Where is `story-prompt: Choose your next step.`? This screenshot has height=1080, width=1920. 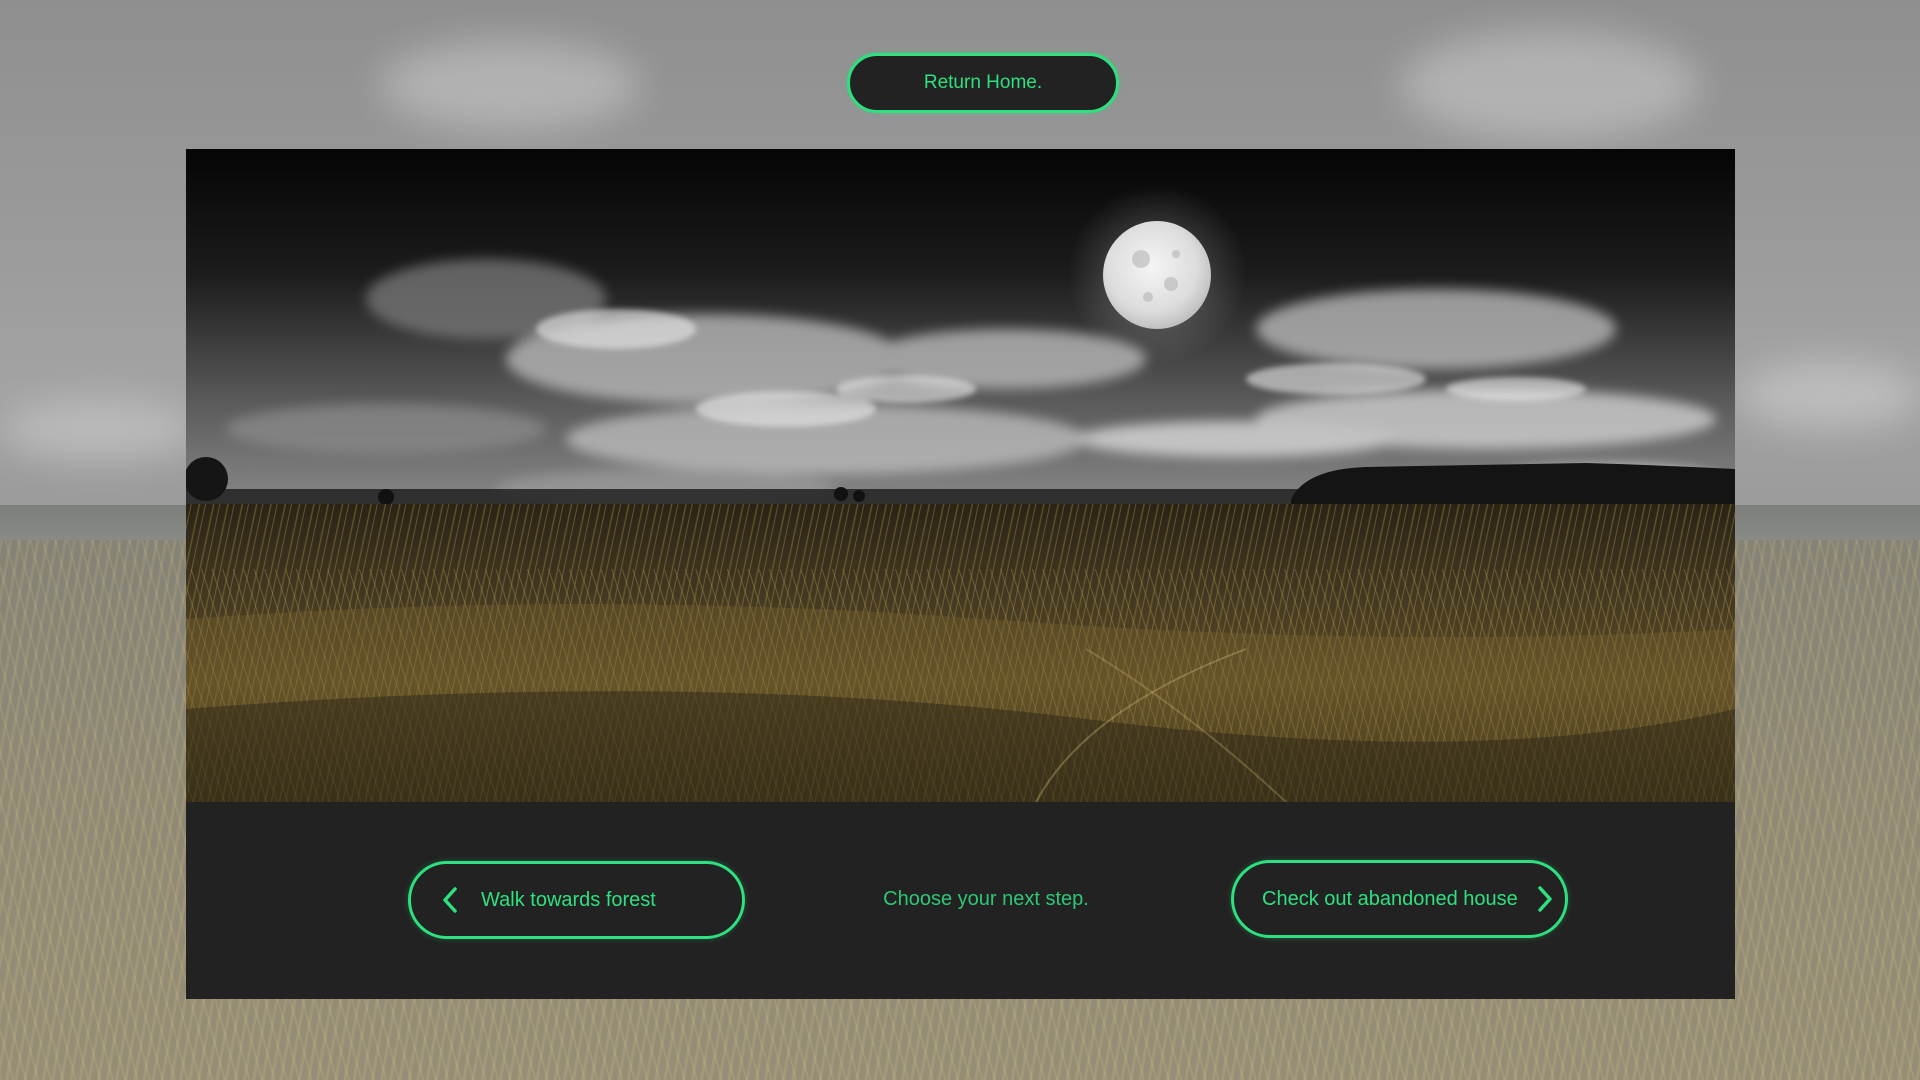 story-prompt: Choose your next step. is located at coordinates (986, 899).